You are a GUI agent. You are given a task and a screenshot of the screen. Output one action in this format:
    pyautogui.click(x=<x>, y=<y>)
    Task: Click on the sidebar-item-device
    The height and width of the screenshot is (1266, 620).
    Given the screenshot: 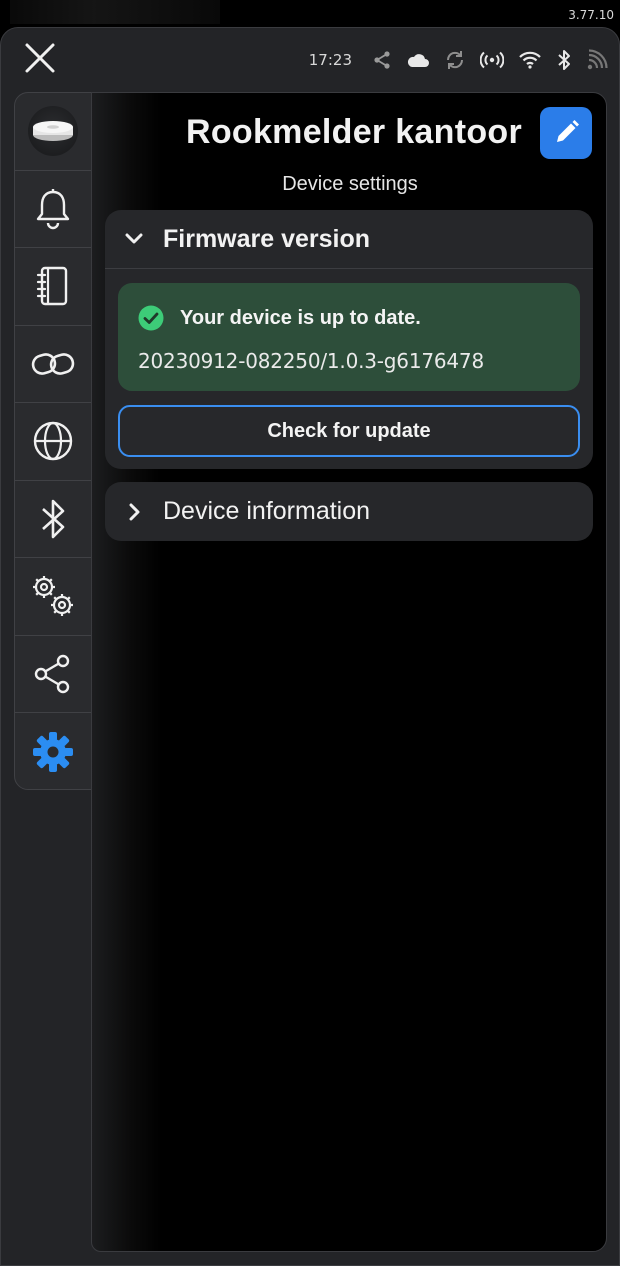 What is the action you would take?
    pyautogui.click(x=53, y=132)
    